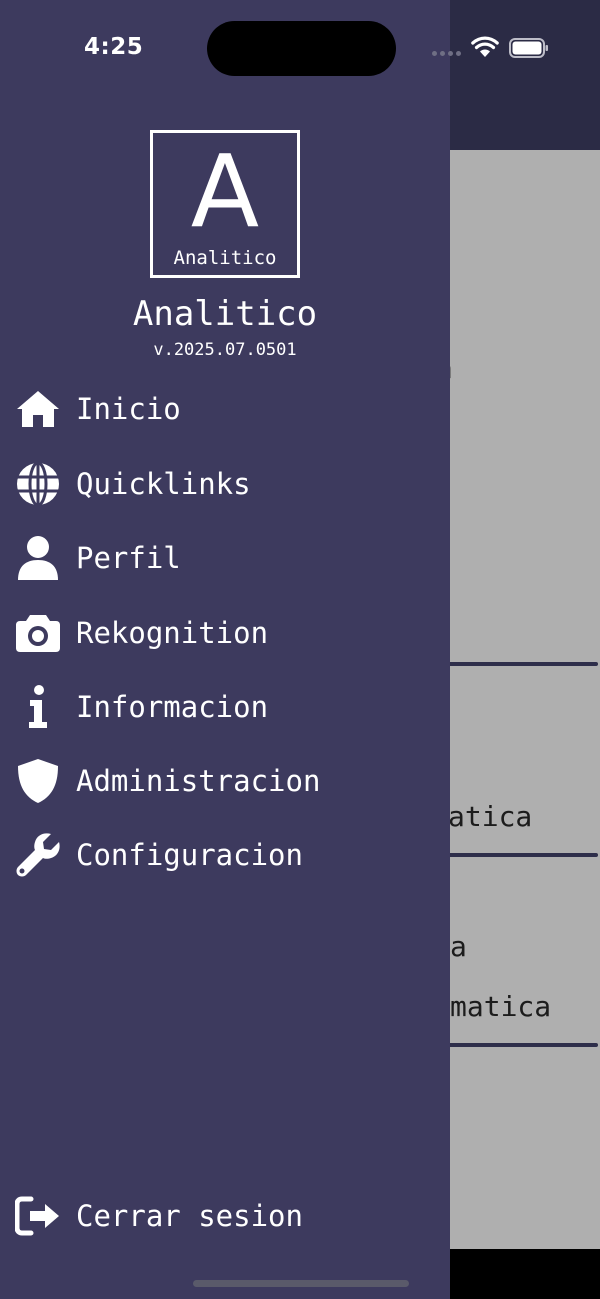 The height and width of the screenshot is (1299, 600). I want to click on menu-item-configuracion: Configuracion, so click(225, 855).